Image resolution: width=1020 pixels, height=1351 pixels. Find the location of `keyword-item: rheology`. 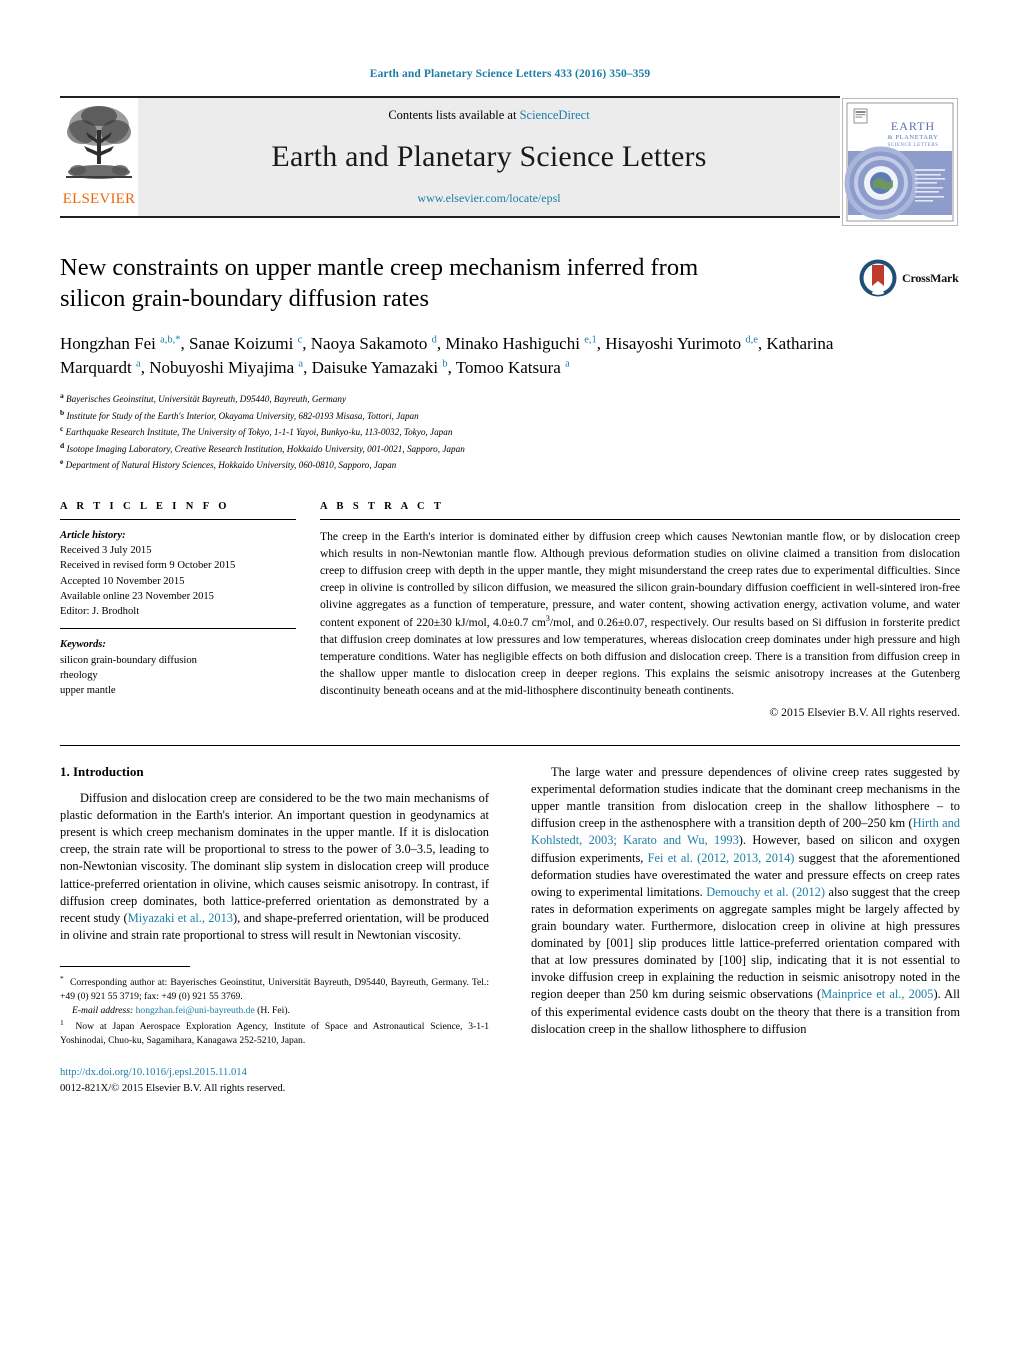

keyword-item: rheology is located at coordinates (79, 675).